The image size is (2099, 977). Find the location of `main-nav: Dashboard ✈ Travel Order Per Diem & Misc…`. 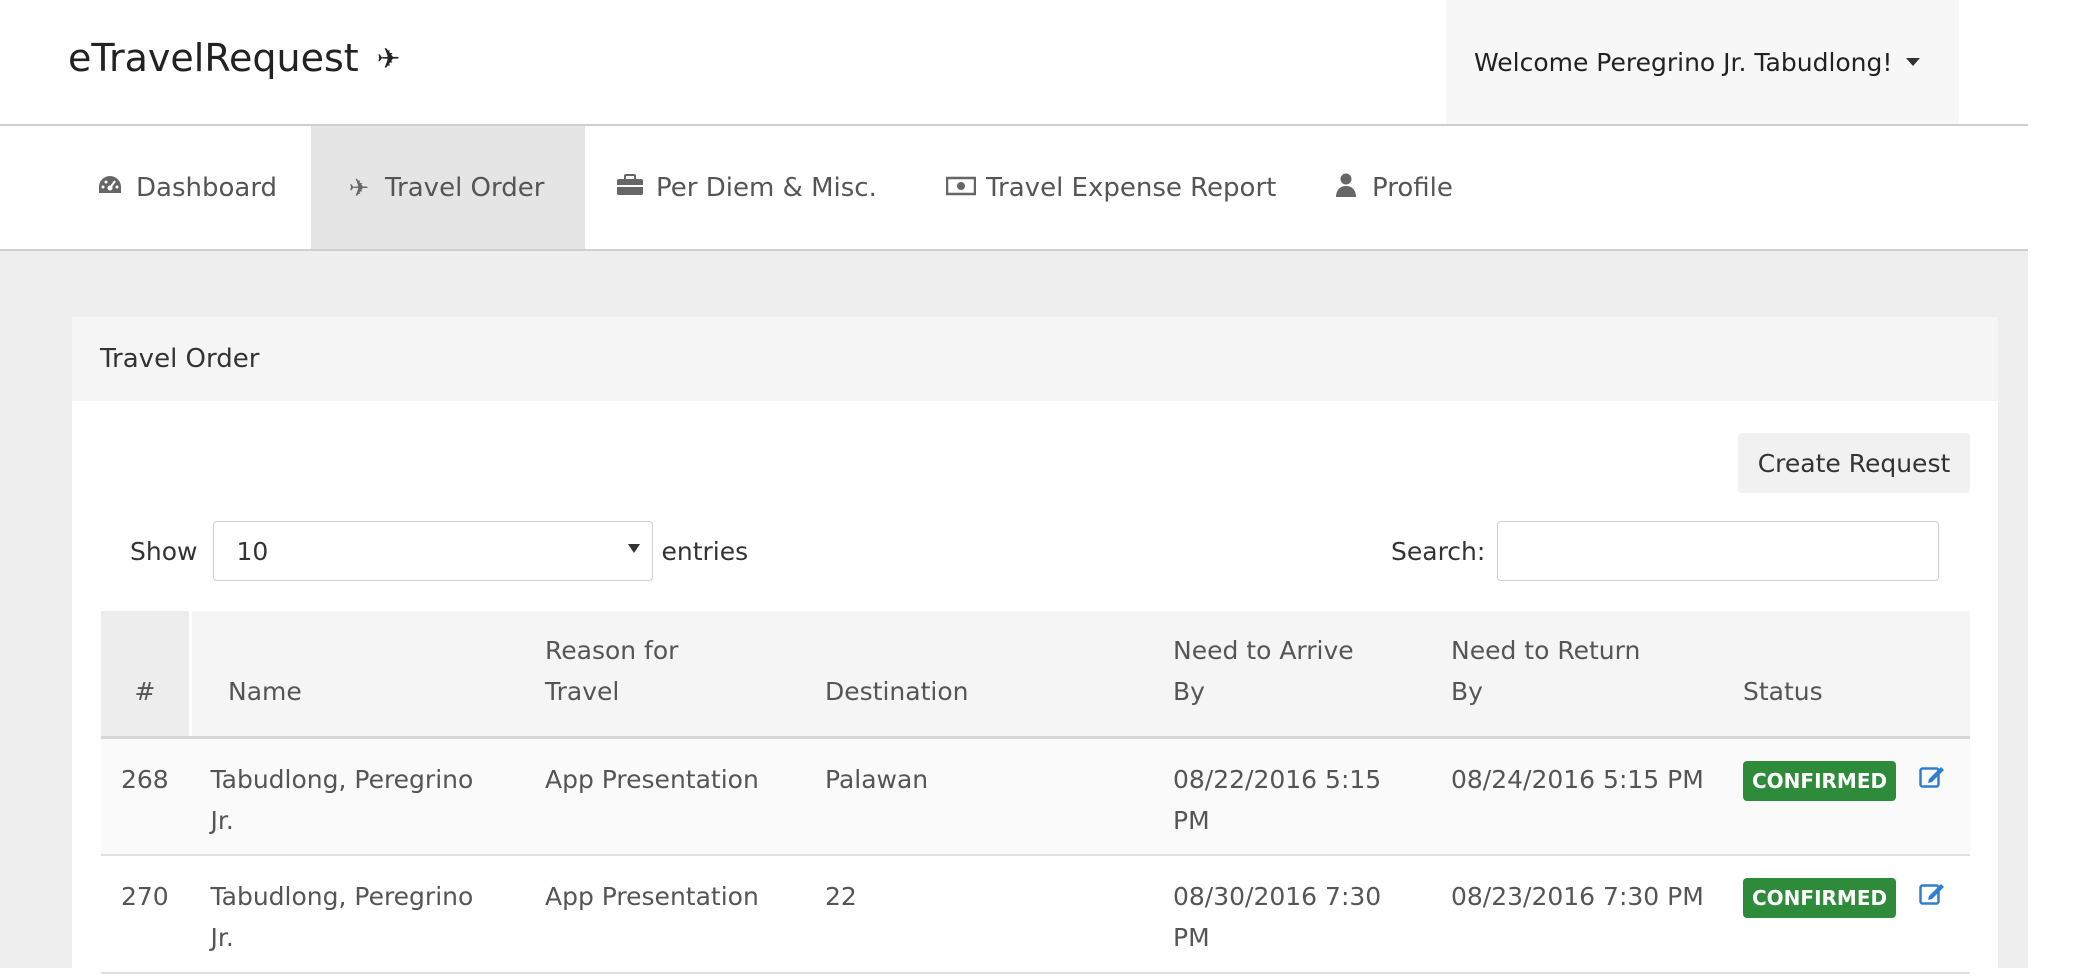

main-nav: Dashboard ✈ Travel Order Per Diem & Misc… is located at coordinates (1014, 188).